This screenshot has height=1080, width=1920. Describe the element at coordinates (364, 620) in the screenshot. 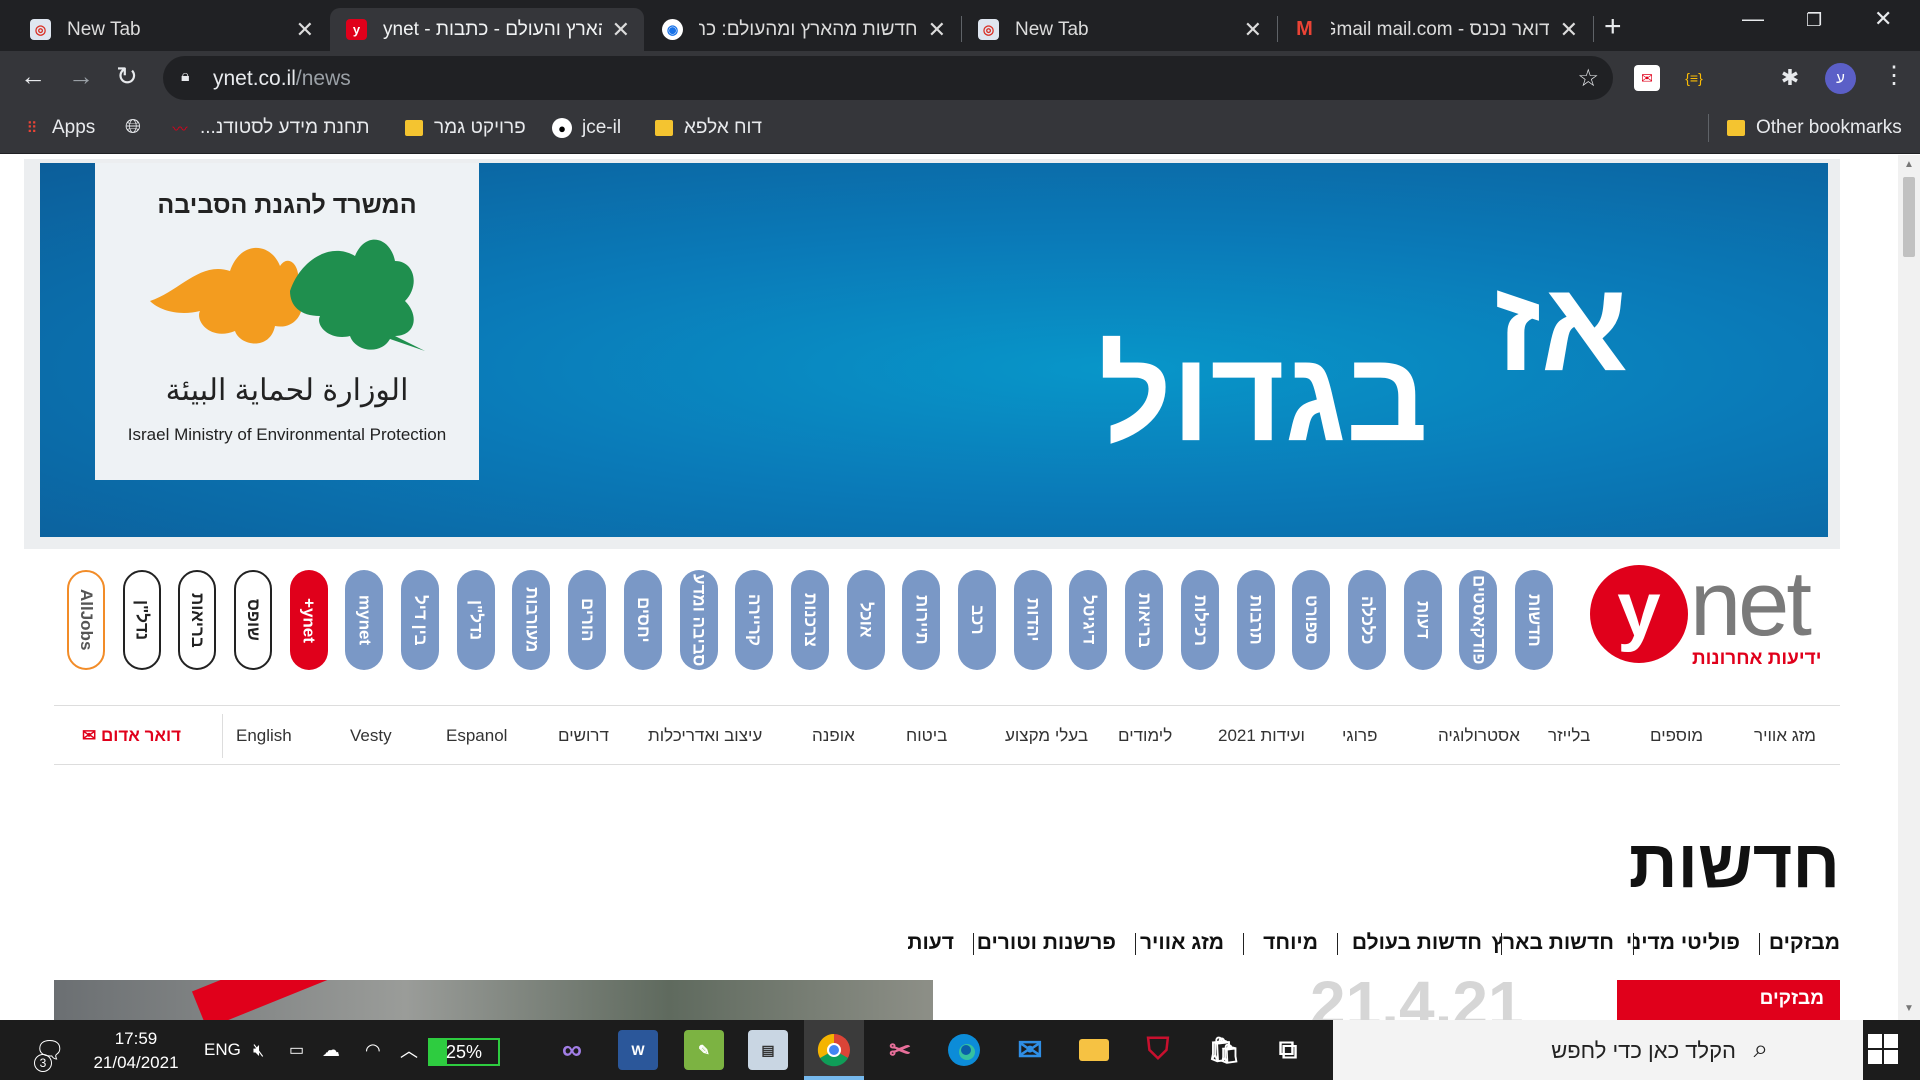

I see `nav-pill: mynet` at that location.